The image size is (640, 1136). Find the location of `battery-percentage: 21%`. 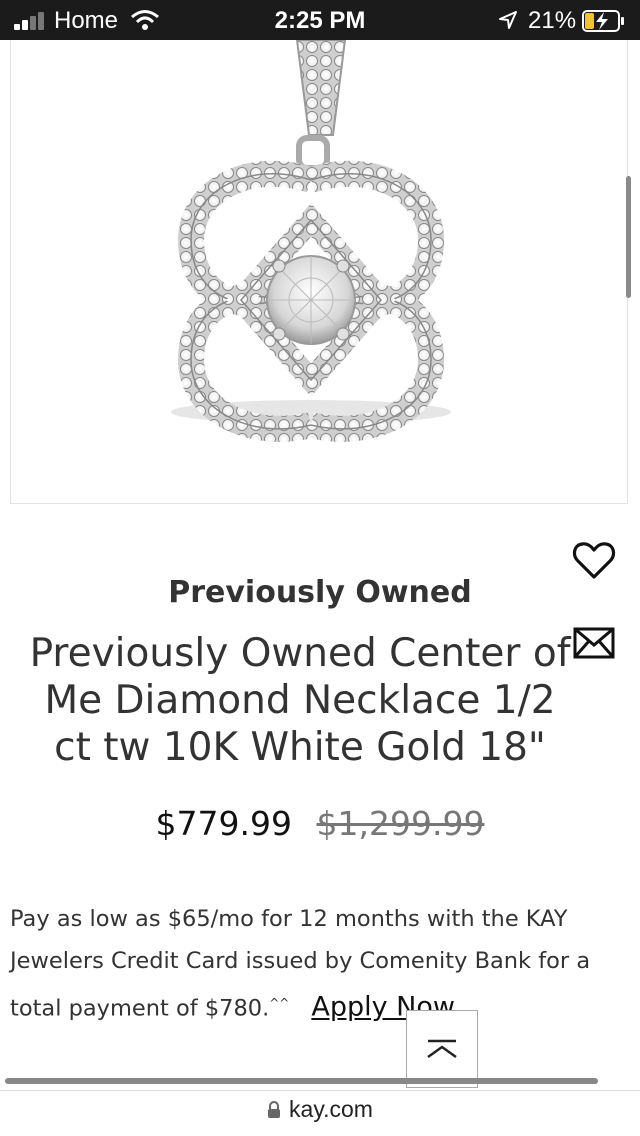

battery-percentage: 21% is located at coordinates (552, 20).